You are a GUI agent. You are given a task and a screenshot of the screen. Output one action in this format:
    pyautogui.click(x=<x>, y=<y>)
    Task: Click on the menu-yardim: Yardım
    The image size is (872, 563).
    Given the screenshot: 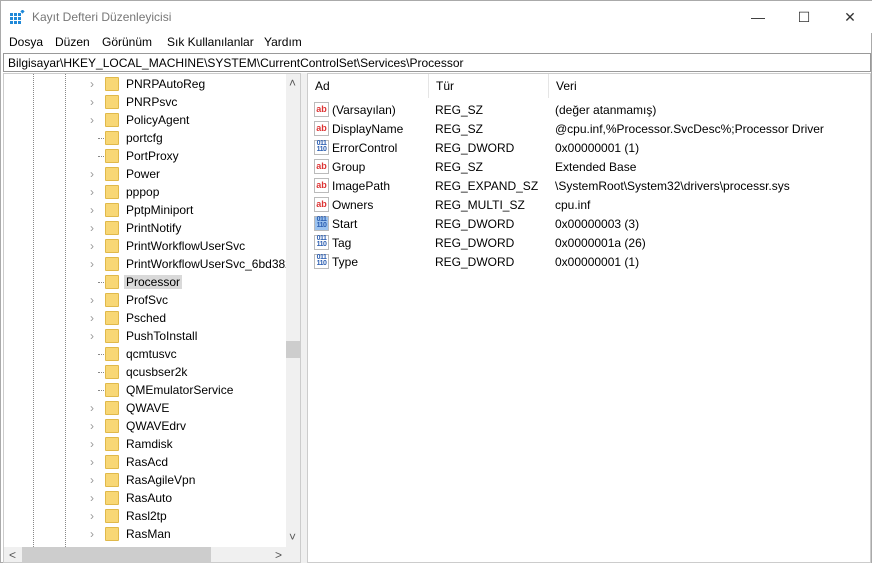 What is the action you would take?
    pyautogui.click(x=283, y=42)
    